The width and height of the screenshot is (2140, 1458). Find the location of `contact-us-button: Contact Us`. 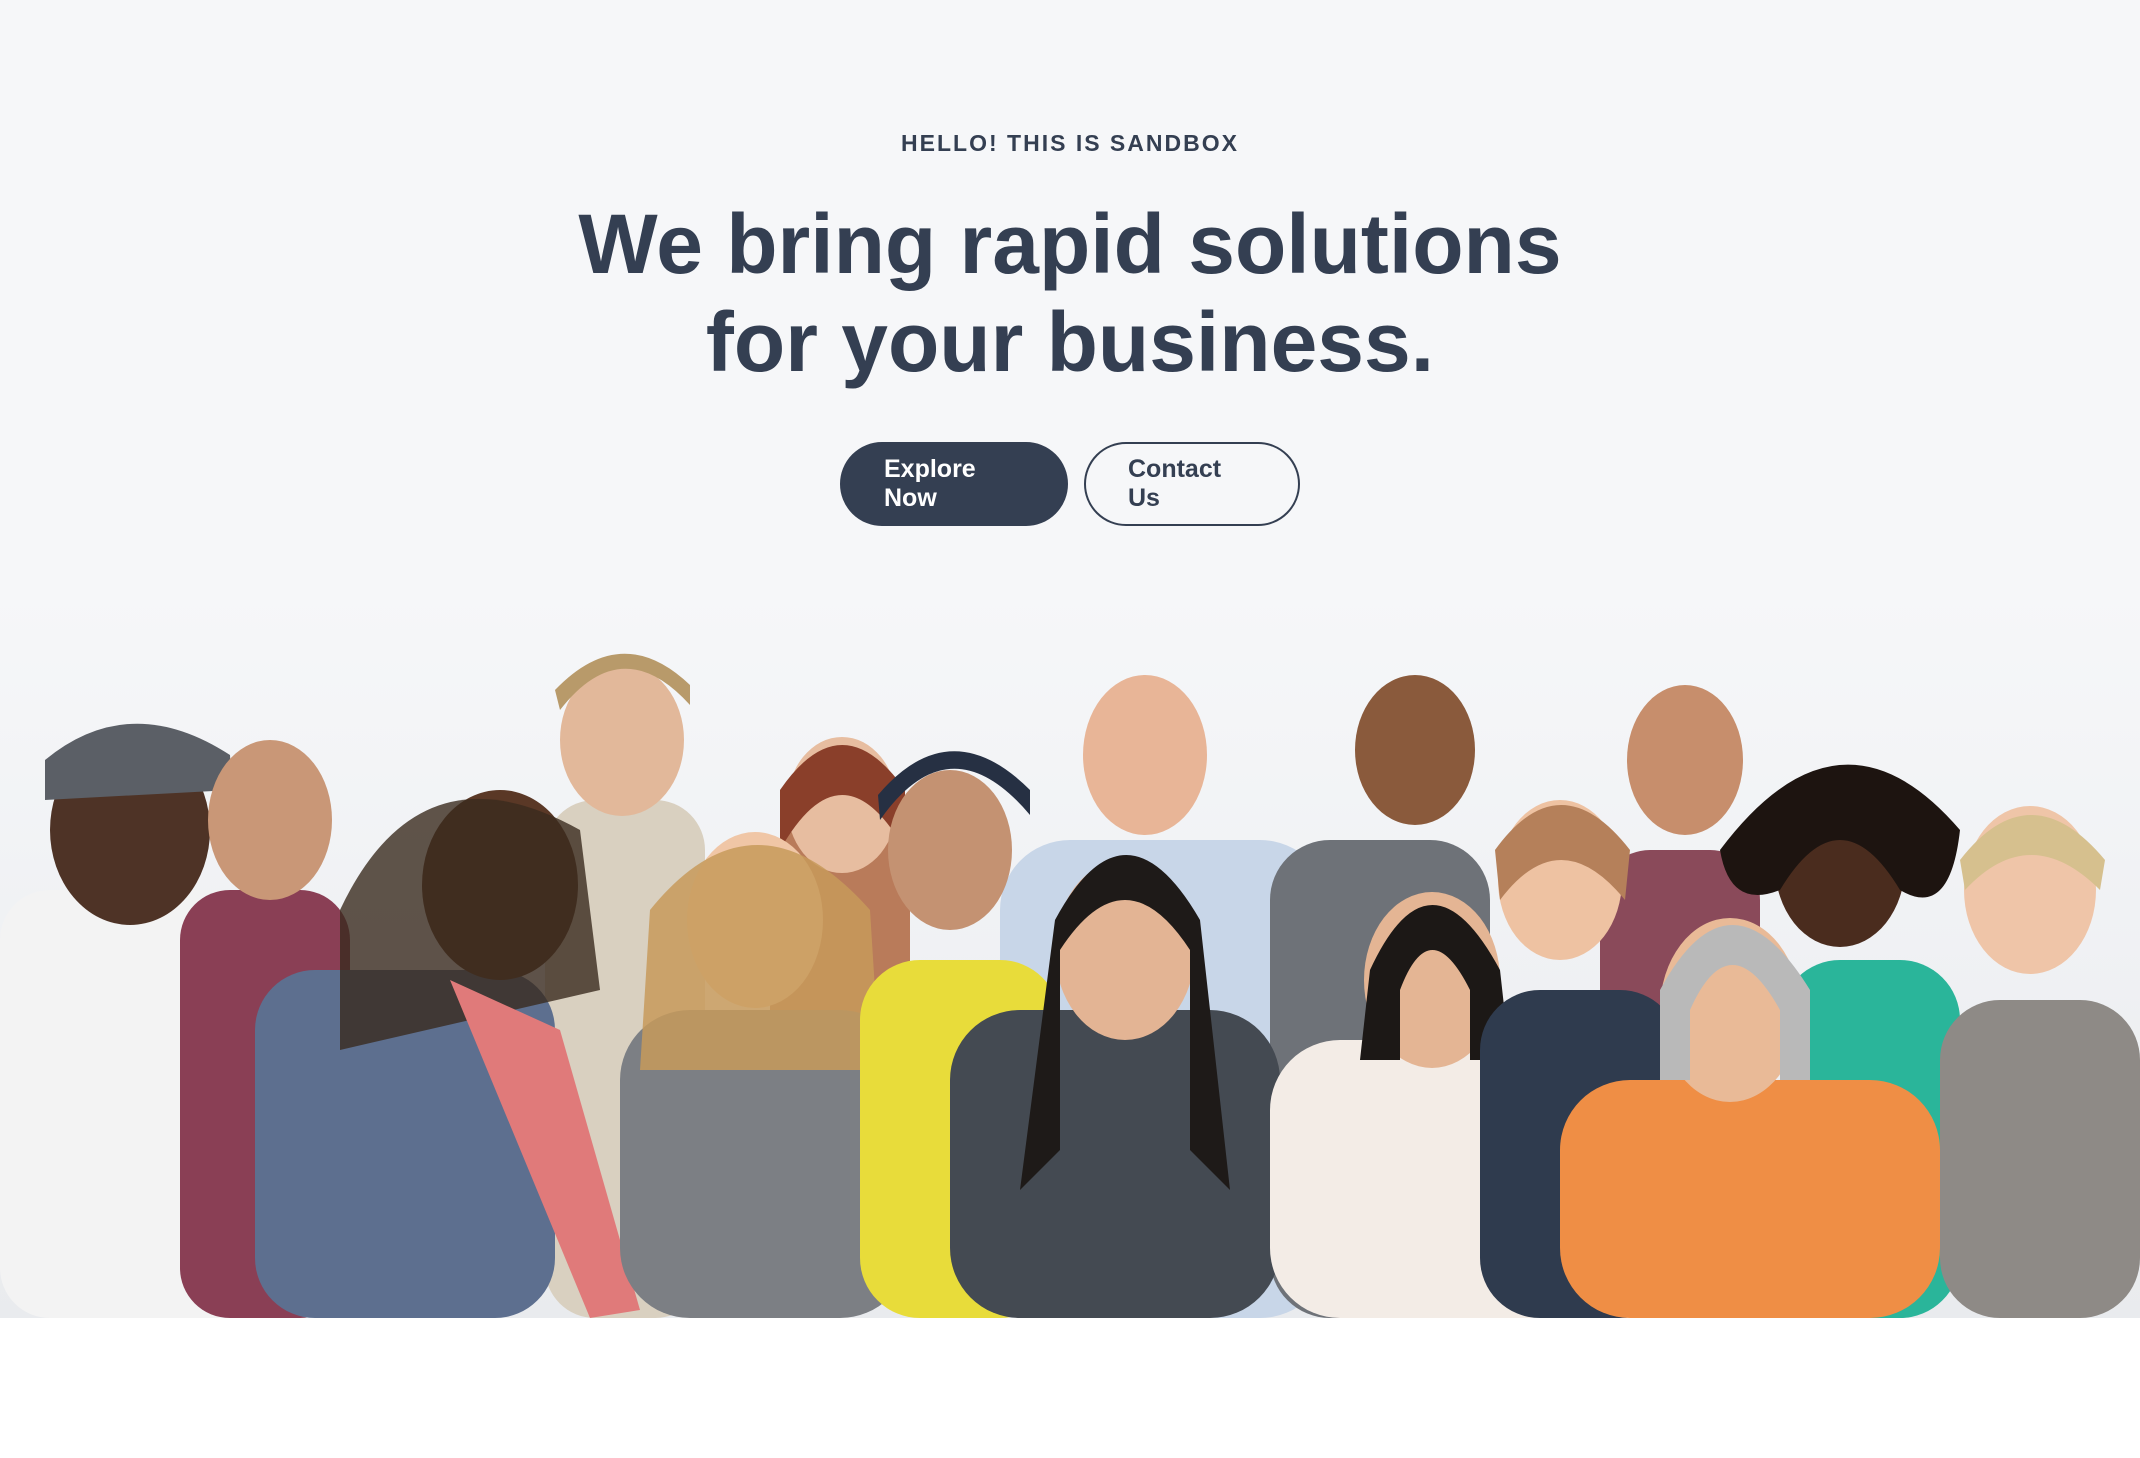

contact-us-button: Contact Us is located at coordinates (1192, 484).